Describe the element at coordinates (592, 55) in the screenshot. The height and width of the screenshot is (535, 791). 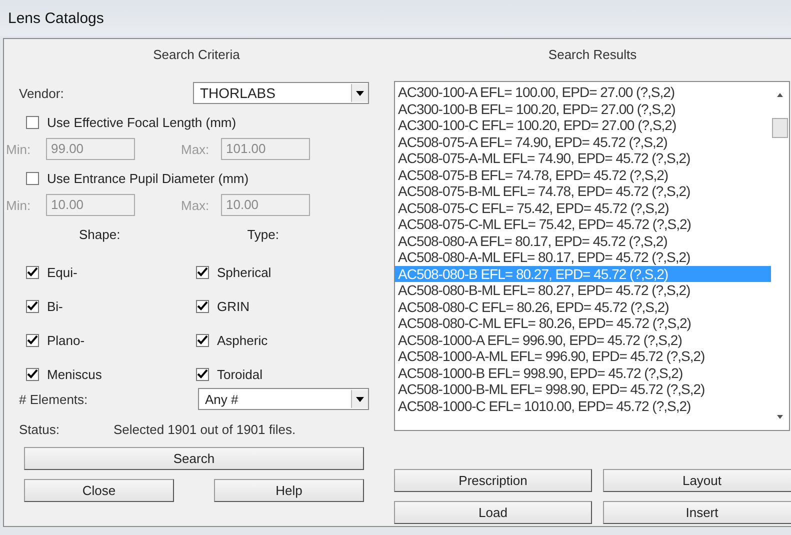
I see `section-heading: Search Results` at that location.